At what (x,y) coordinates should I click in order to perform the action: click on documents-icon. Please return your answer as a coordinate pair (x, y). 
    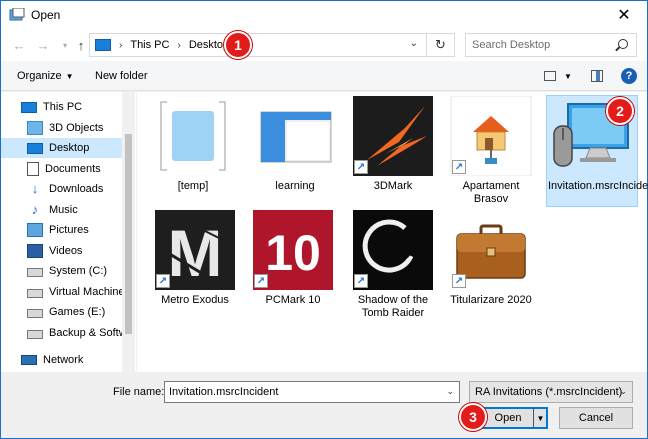
    Looking at the image, I should click on (33, 169).